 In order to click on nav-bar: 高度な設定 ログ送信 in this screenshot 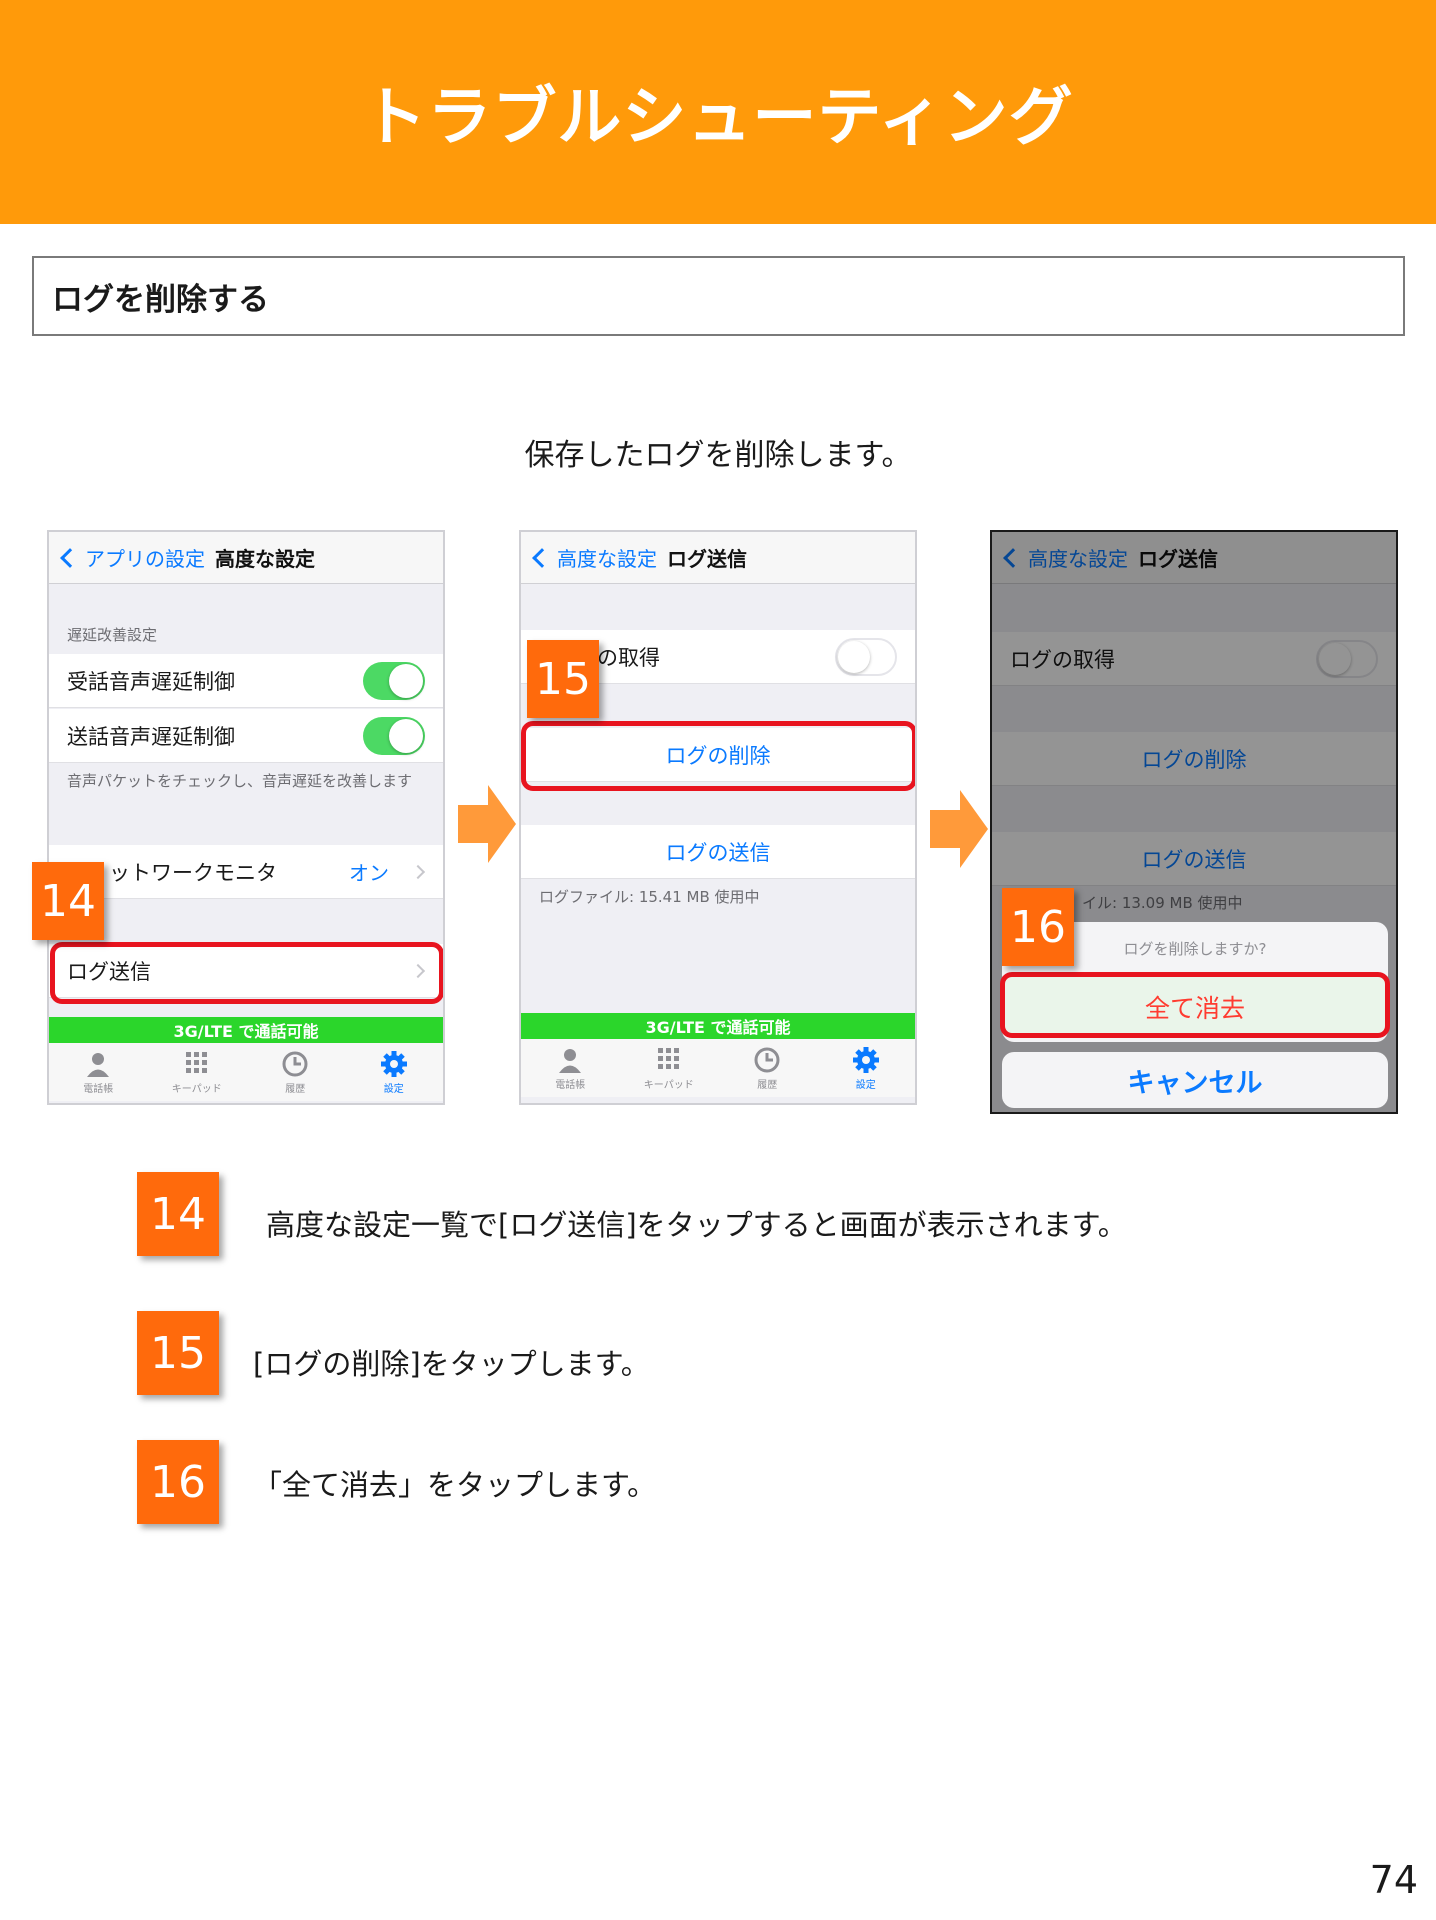, I will do `click(718, 558)`.